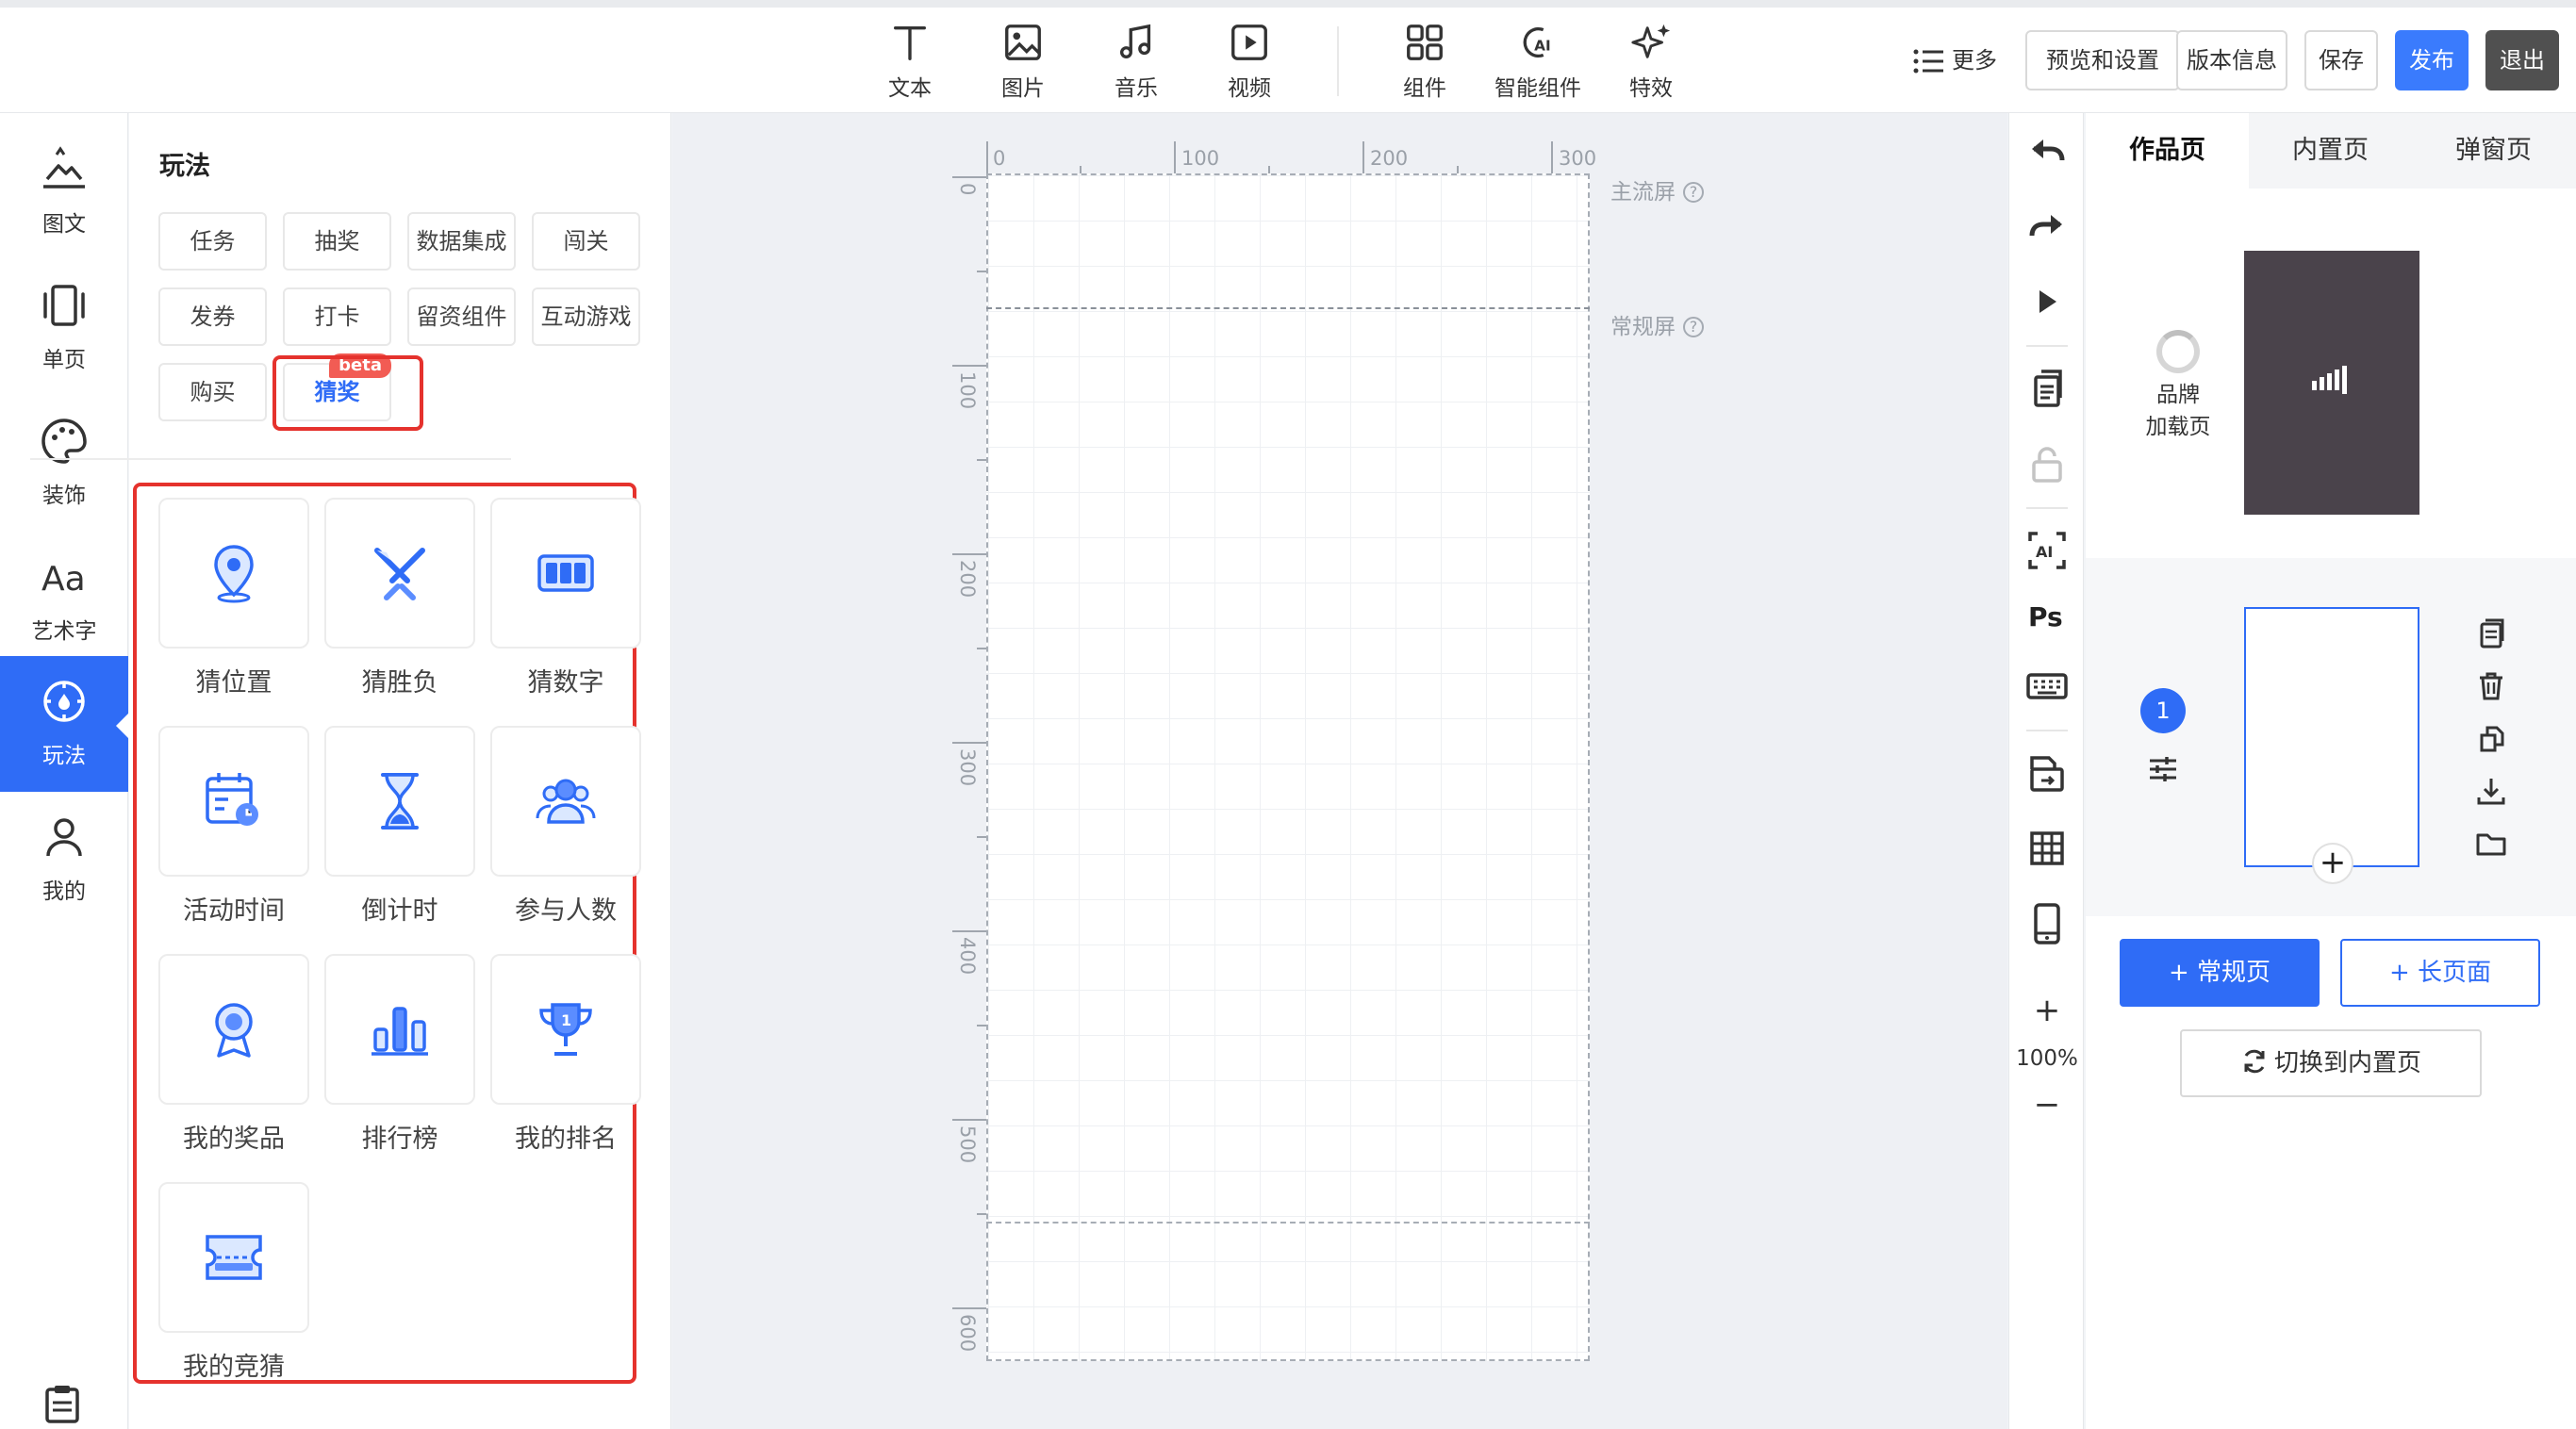 The height and width of the screenshot is (1429, 2576). I want to click on play-preview-icon, so click(2047, 302).